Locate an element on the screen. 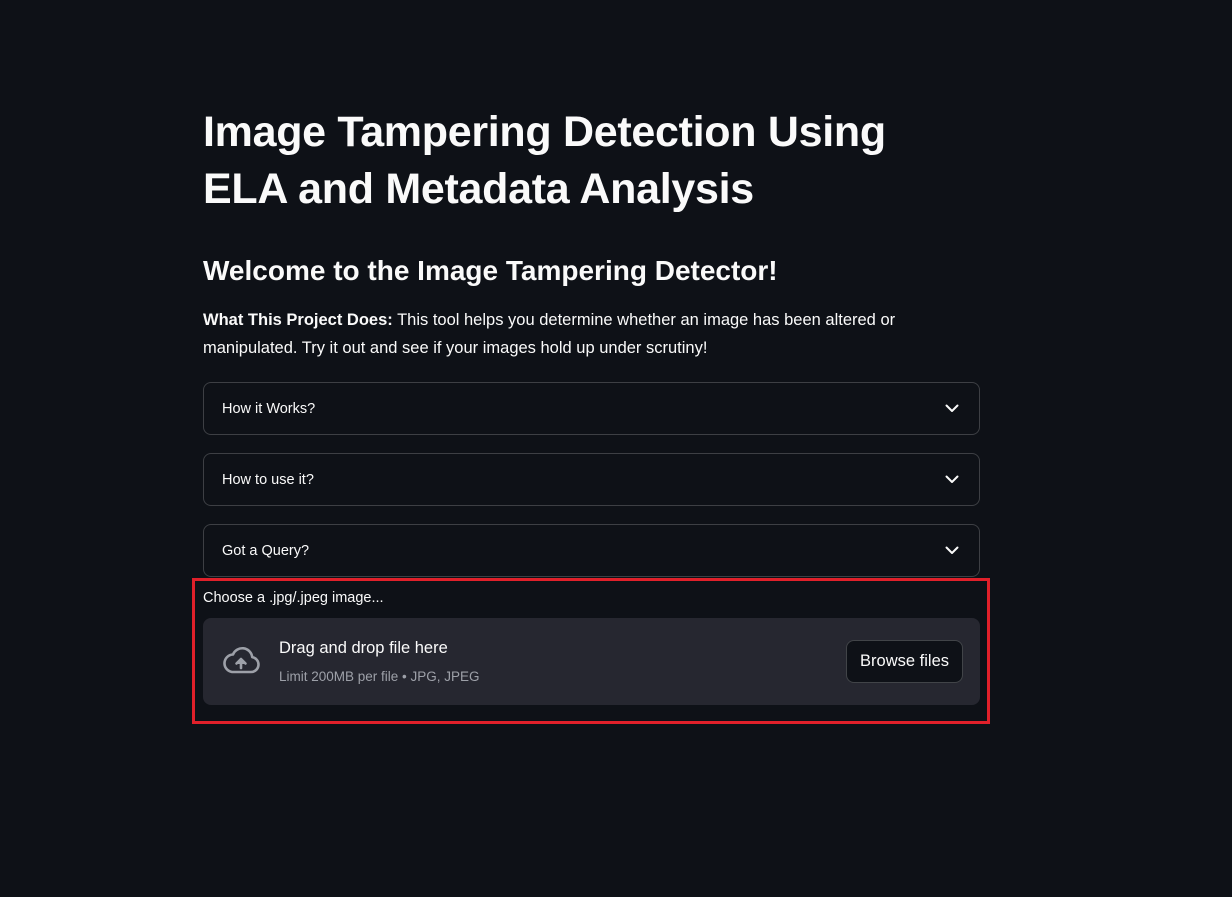  expander-label: Got a Query? is located at coordinates (266, 550).